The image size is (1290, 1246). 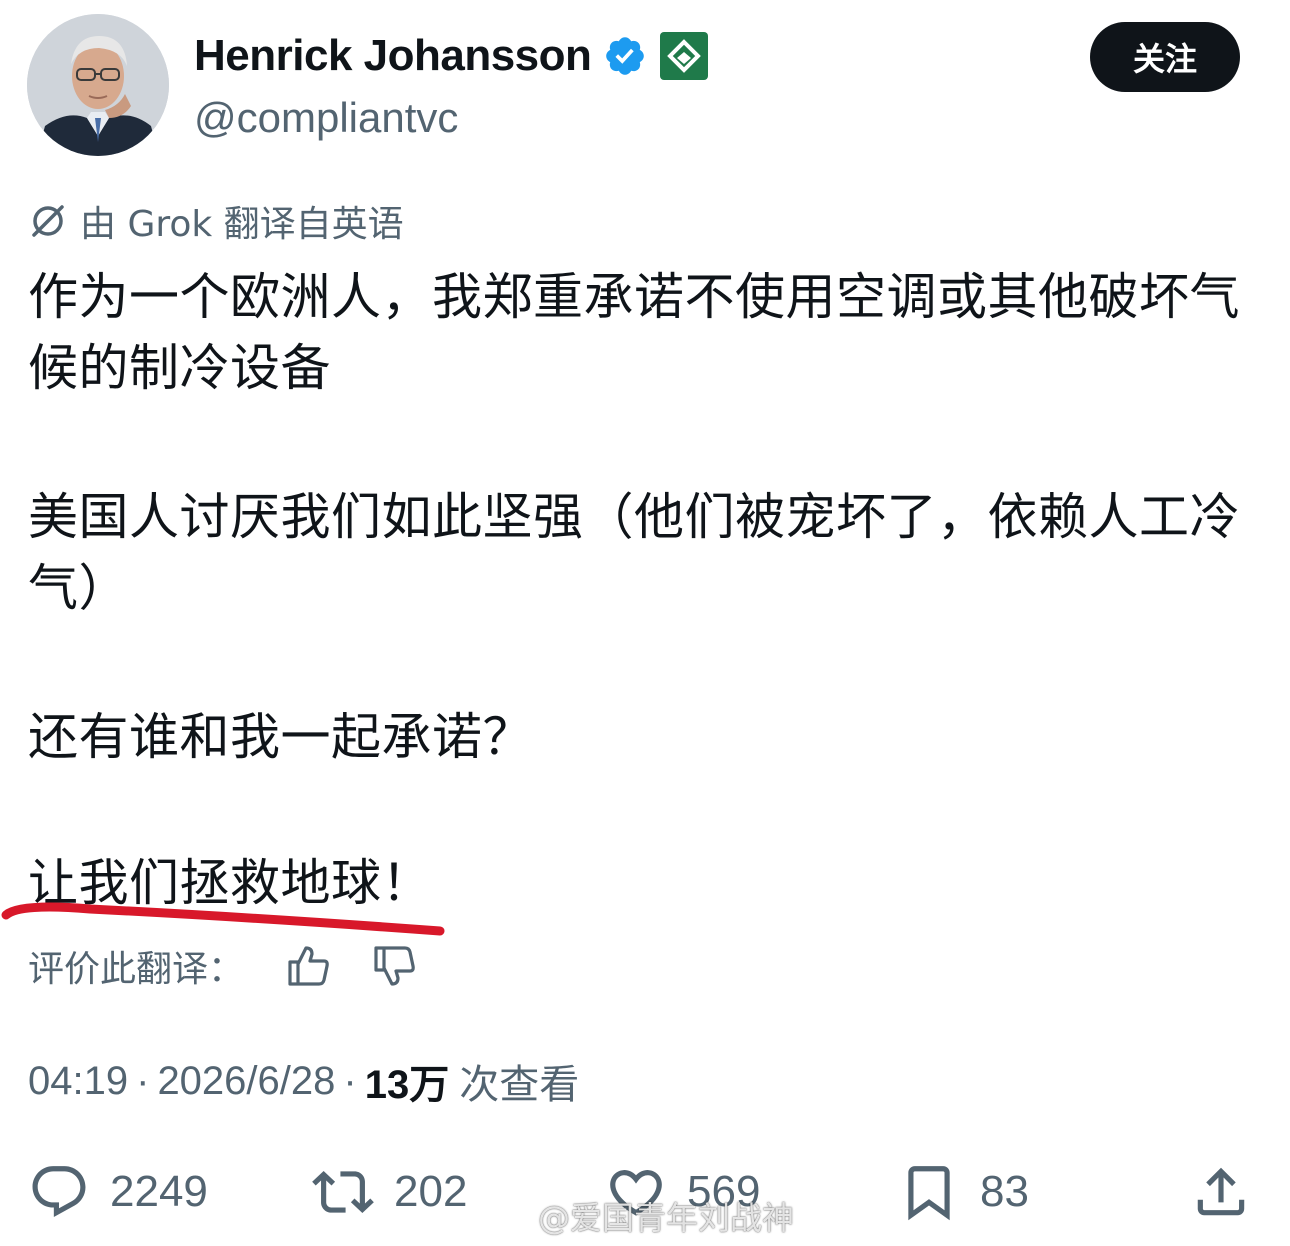 What do you see at coordinates (634, 332) in the screenshot?
I see `tweet-paragraph-1: 作为一个欧洲人，我郑重承诺不使用空调或其他破坏气候的制冷设备` at bounding box center [634, 332].